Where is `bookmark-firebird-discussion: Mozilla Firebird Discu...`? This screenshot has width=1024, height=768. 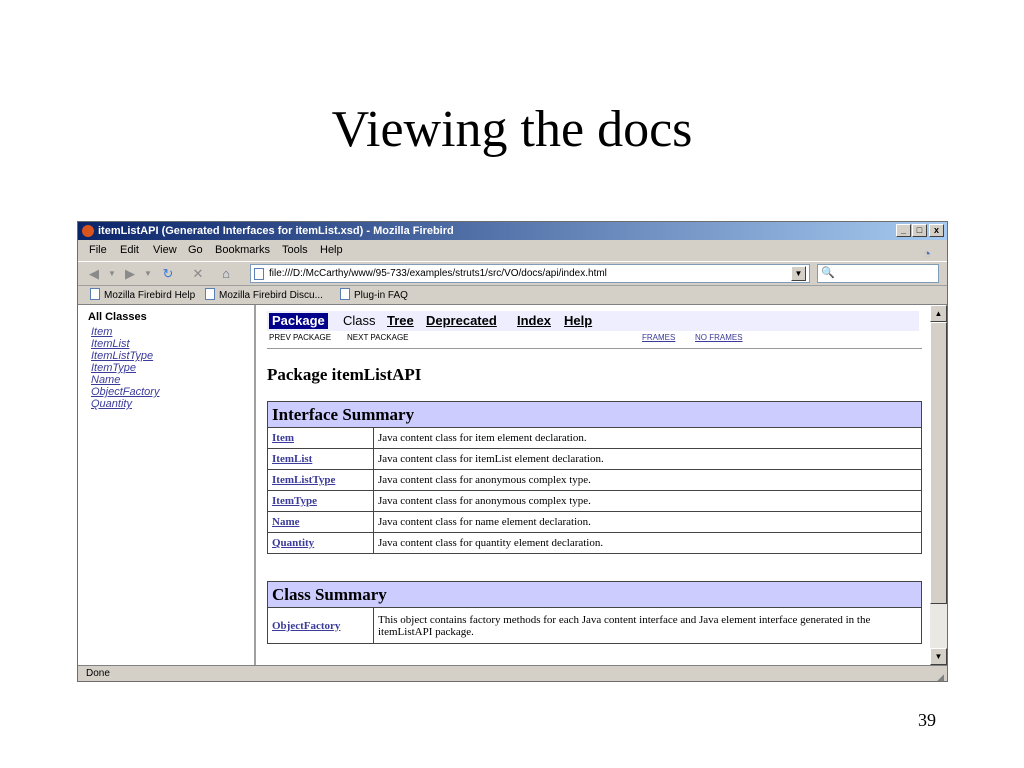
bookmark-firebird-discussion: Mozilla Firebird Discu... is located at coordinates (264, 295).